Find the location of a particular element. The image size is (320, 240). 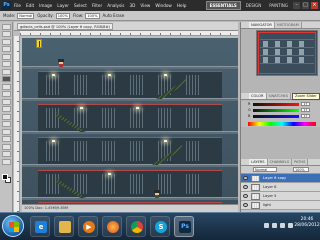

menu-help: Help is located at coordinates (182, 5).